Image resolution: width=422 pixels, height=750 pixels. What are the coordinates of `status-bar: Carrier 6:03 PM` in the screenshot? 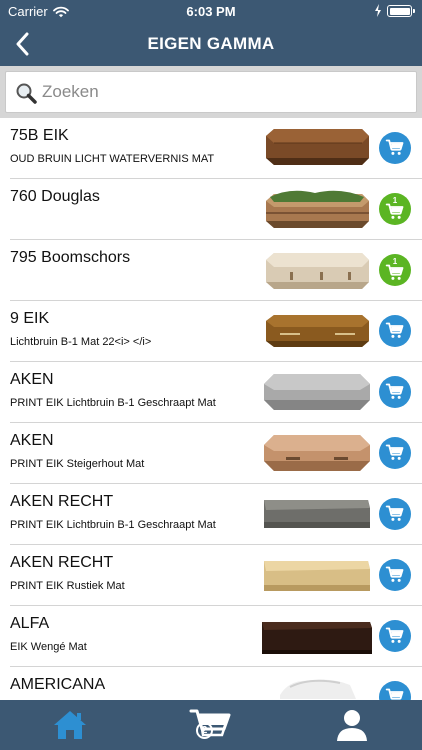 It's located at (211, 11).